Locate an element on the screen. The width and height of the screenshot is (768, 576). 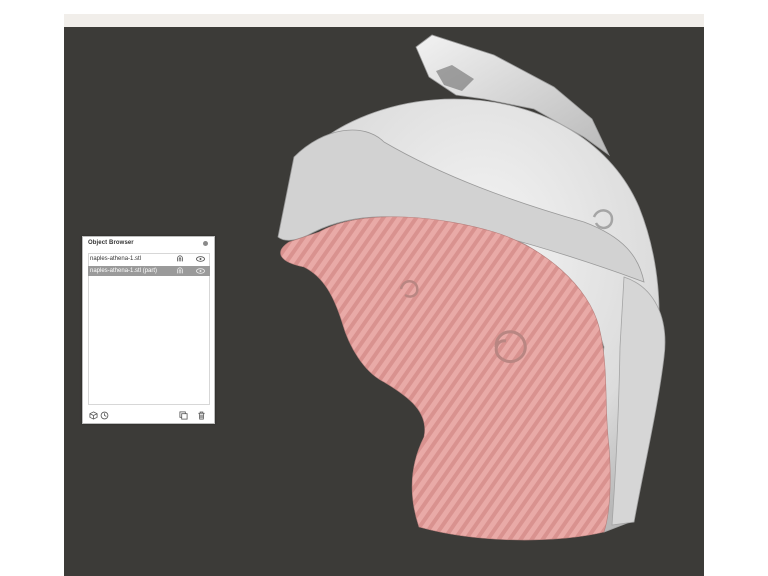
trash-icon is located at coordinates (201, 415).